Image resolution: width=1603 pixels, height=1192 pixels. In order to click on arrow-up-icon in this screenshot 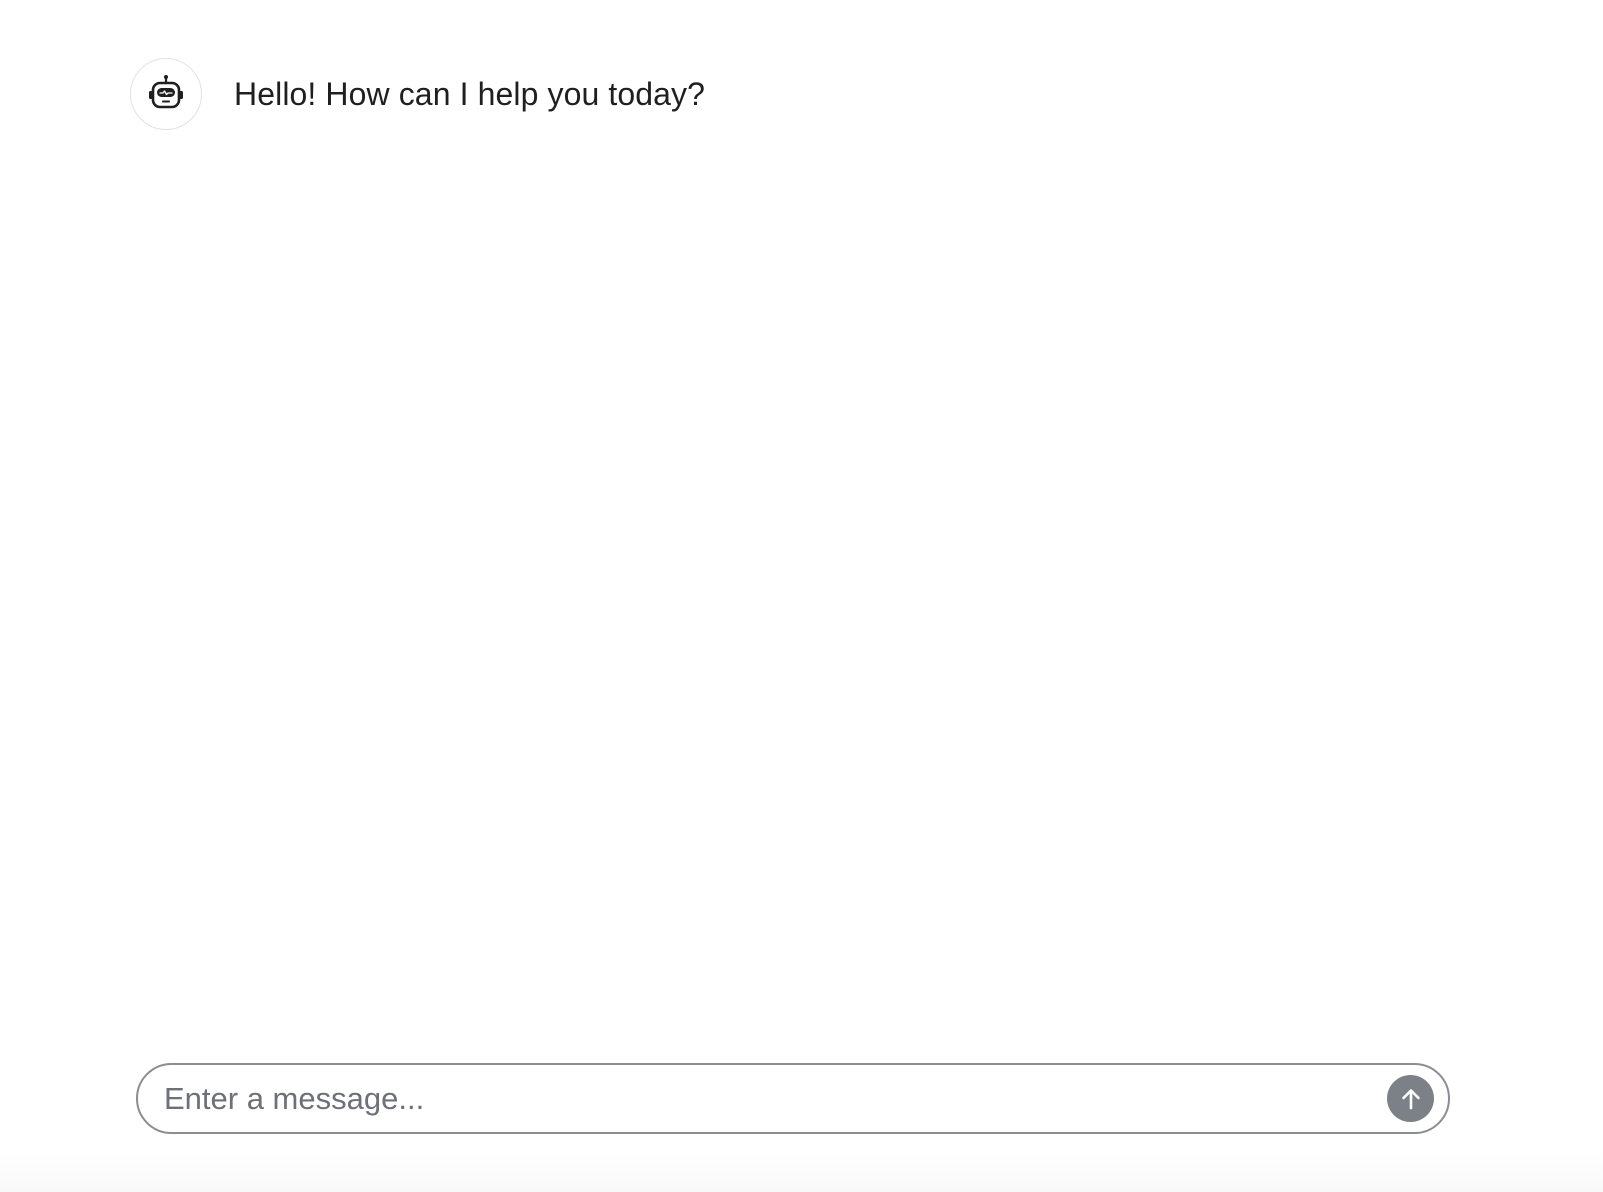, I will do `click(1410, 1098)`.